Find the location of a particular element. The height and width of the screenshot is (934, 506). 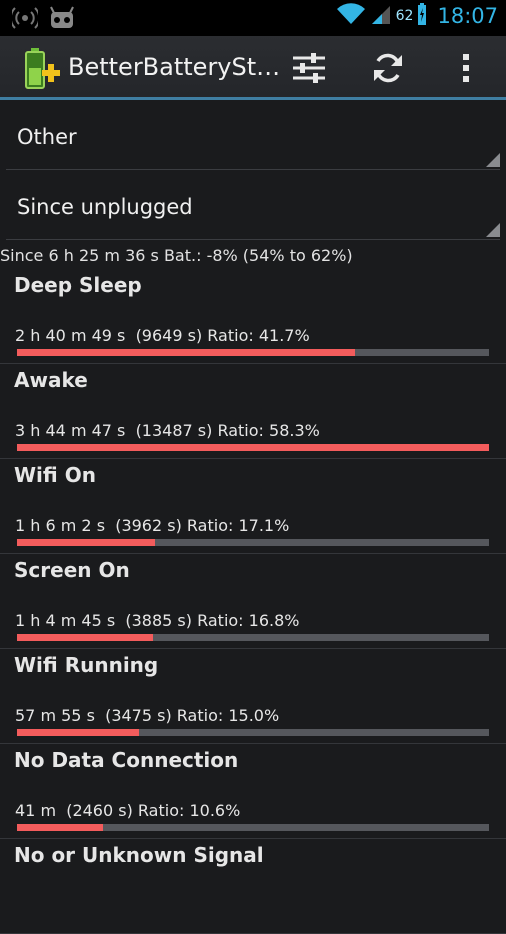

stat-name: Wifi Running is located at coordinates (86, 665).